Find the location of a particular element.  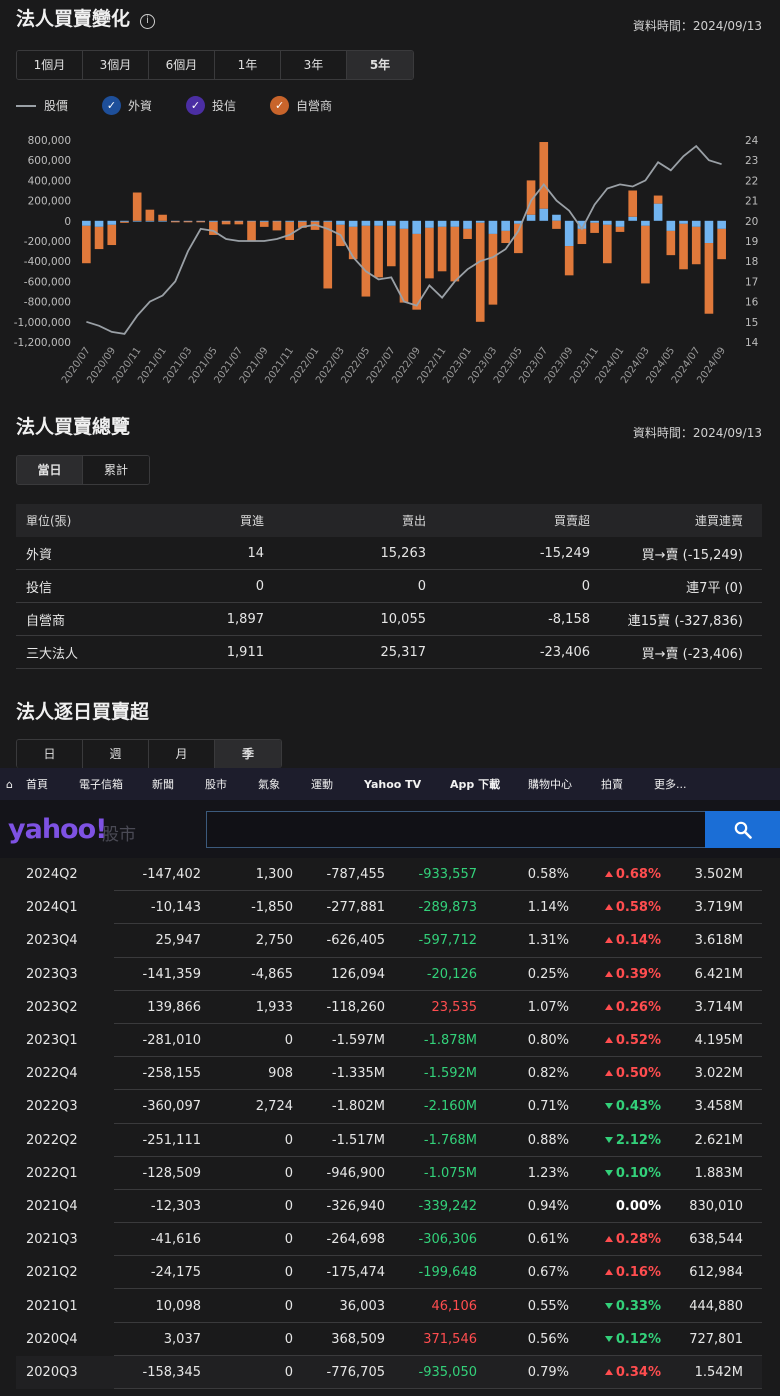

tab-daily: 當日 is located at coordinates (50, 470).